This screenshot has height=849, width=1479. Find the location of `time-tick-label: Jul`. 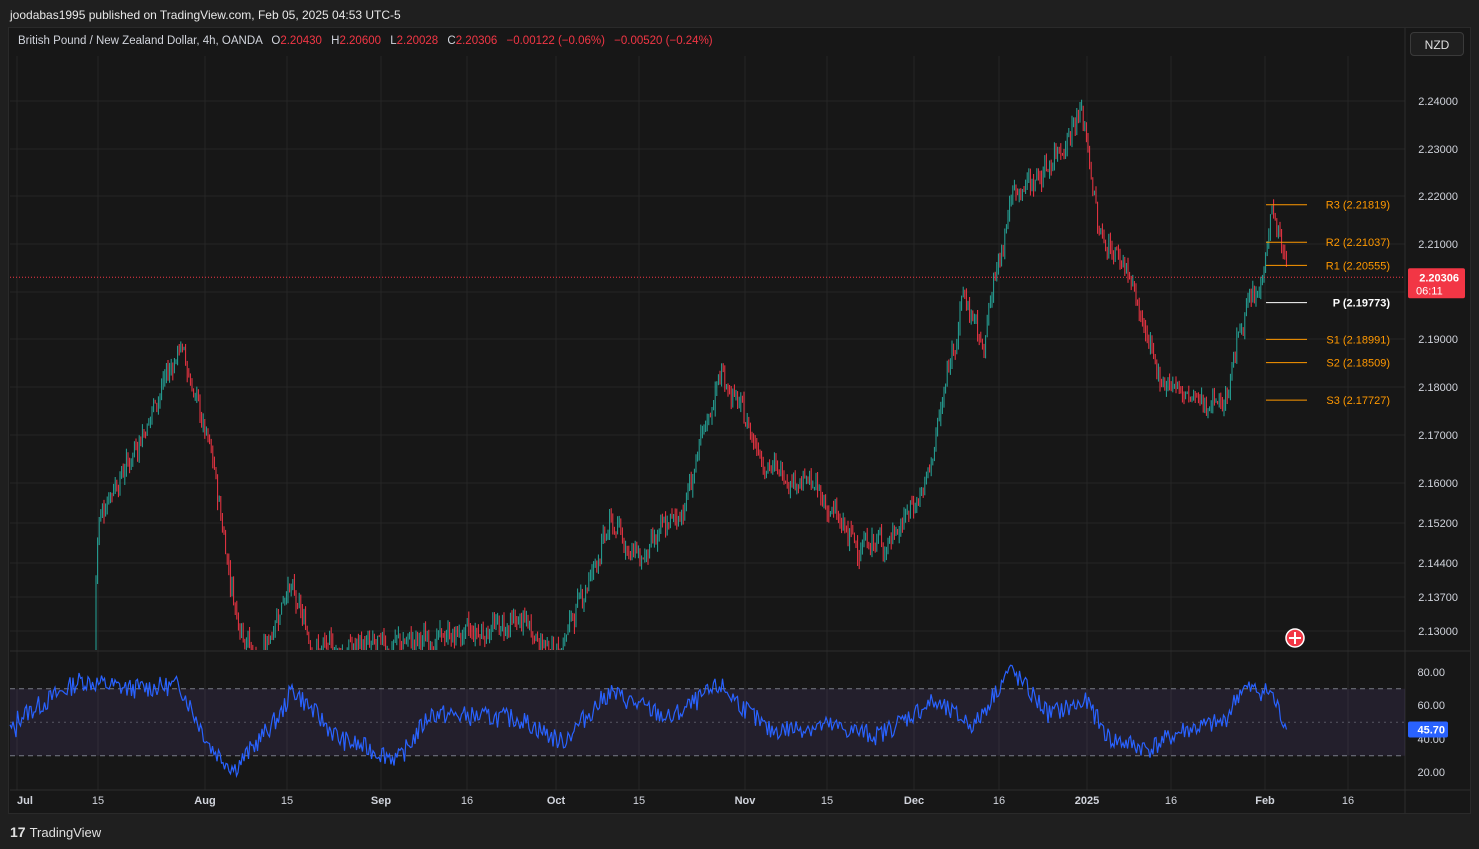

time-tick-label: Jul is located at coordinates (25, 801).